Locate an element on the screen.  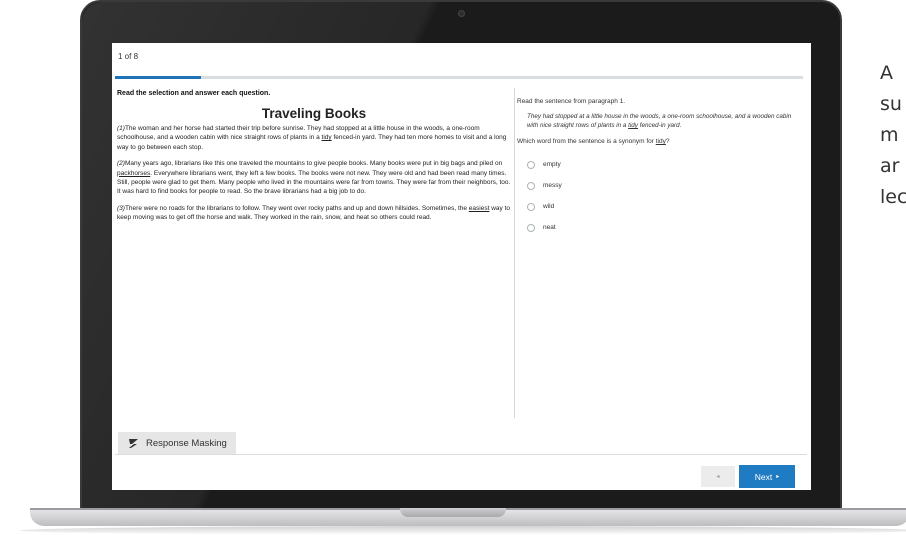
caption-line: ar is located at coordinates (890, 166).